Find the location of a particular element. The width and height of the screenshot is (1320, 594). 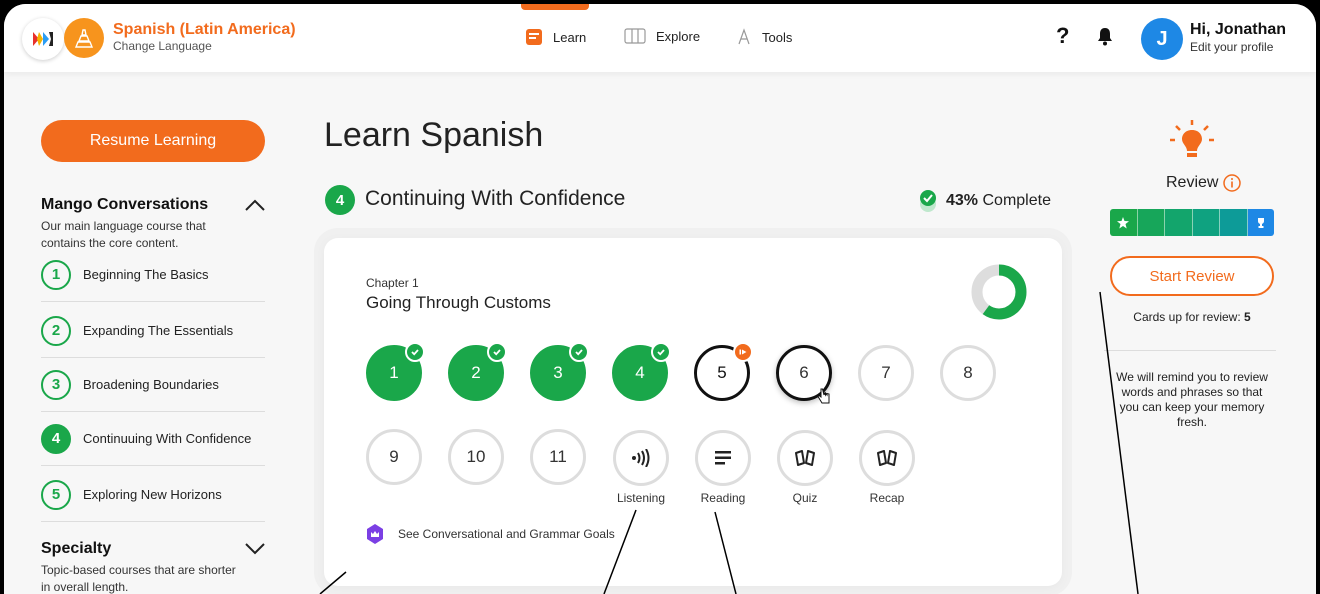

lesson-number: 8 is located at coordinates (968, 372).